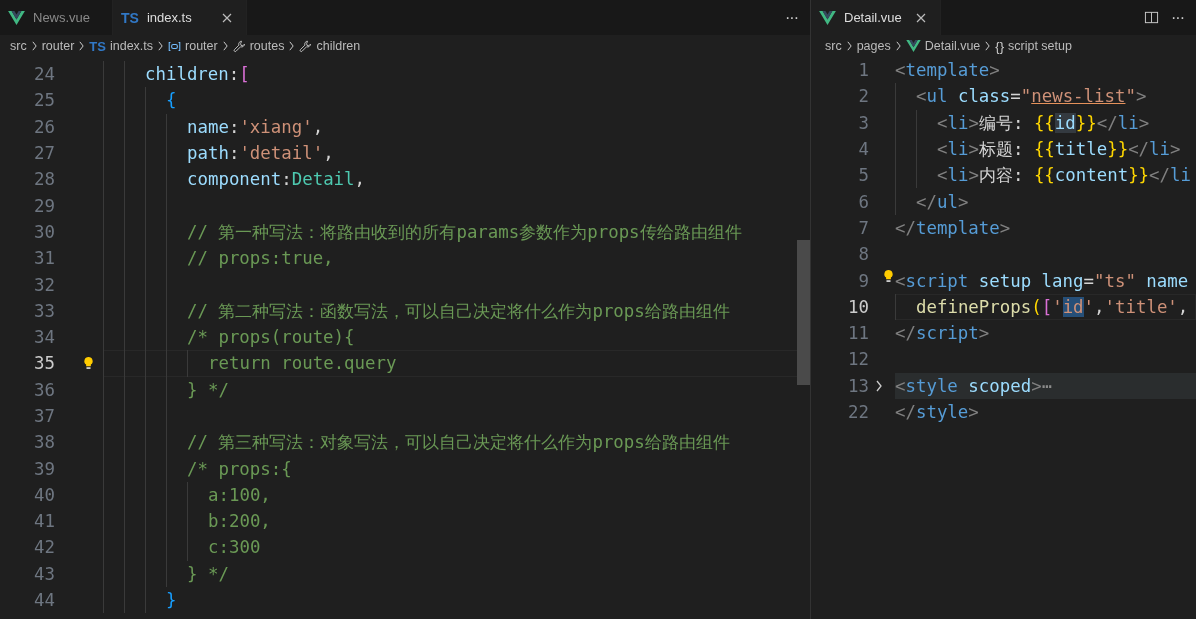 Image resolution: width=1196 pixels, height=619 pixels. What do you see at coordinates (44, 416) in the screenshot?
I see `line-number: 37` at bounding box center [44, 416].